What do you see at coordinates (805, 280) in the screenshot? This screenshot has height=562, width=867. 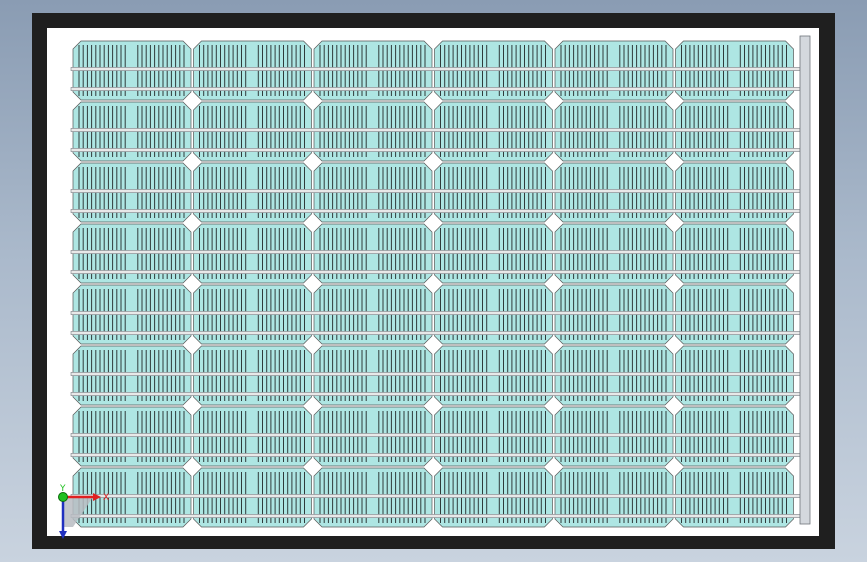 I see `junction-bar` at bounding box center [805, 280].